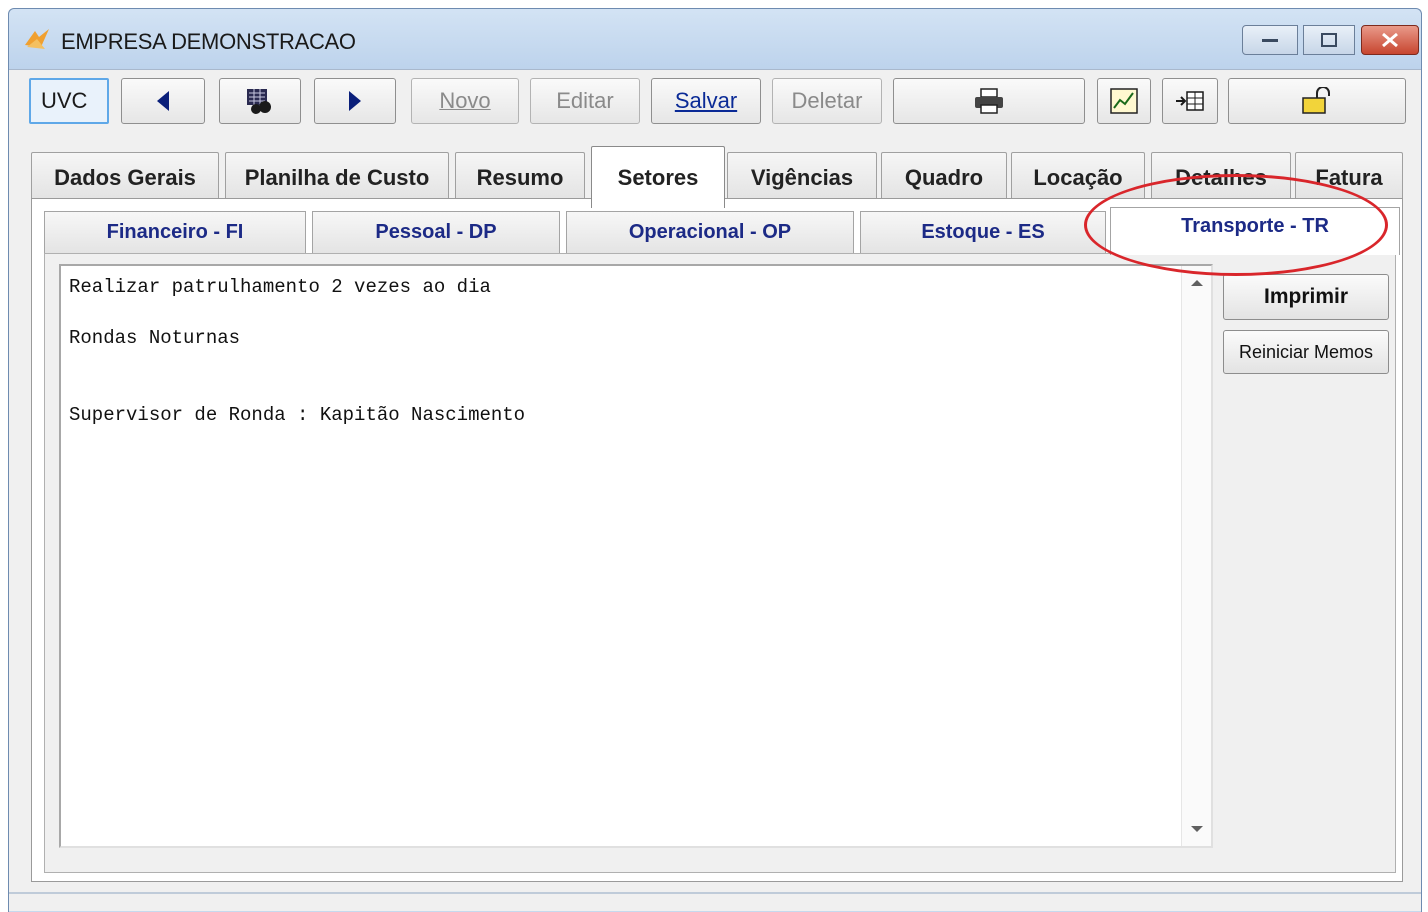 Image resolution: width=1428 pixels, height=912 pixels. I want to click on tab-label: Detalhes, so click(1221, 177).